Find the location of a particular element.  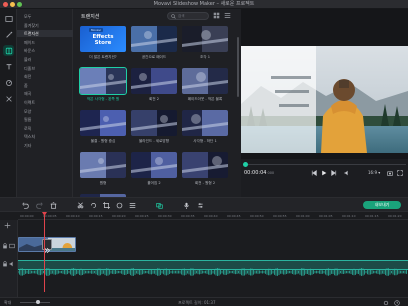

grid-view-icon is located at coordinates (216, 15).